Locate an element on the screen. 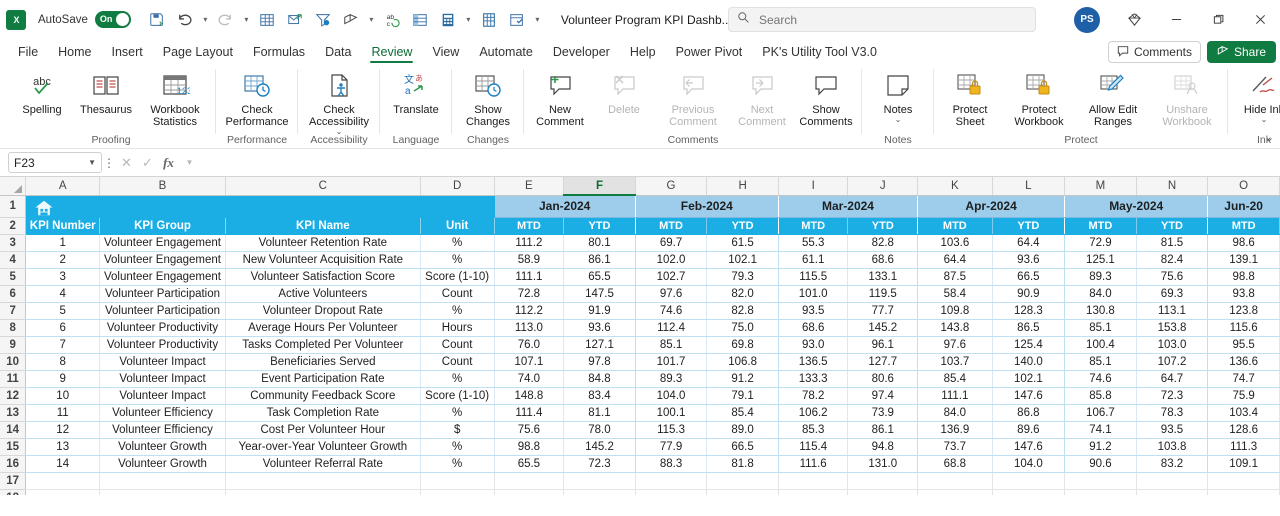 The height and width of the screenshot is (516, 1280). cell-value: 111.4 is located at coordinates (529, 413).